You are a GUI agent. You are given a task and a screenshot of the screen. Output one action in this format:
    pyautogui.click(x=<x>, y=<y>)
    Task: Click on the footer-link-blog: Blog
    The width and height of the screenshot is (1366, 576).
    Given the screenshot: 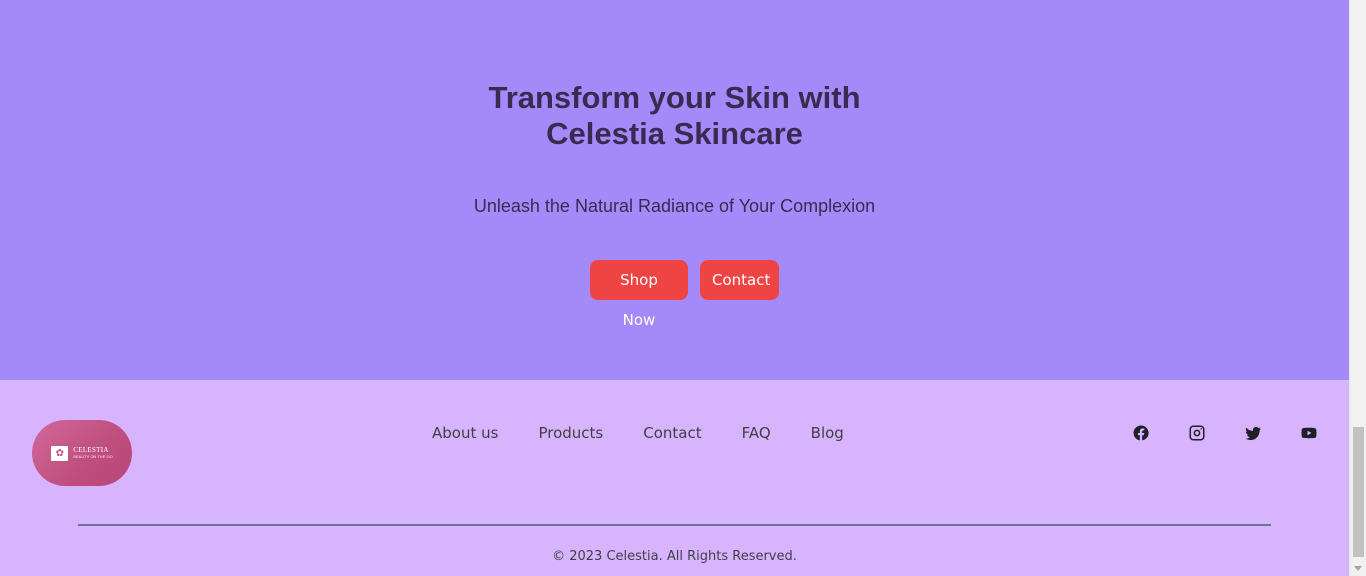 What is the action you would take?
    pyautogui.click(x=827, y=433)
    